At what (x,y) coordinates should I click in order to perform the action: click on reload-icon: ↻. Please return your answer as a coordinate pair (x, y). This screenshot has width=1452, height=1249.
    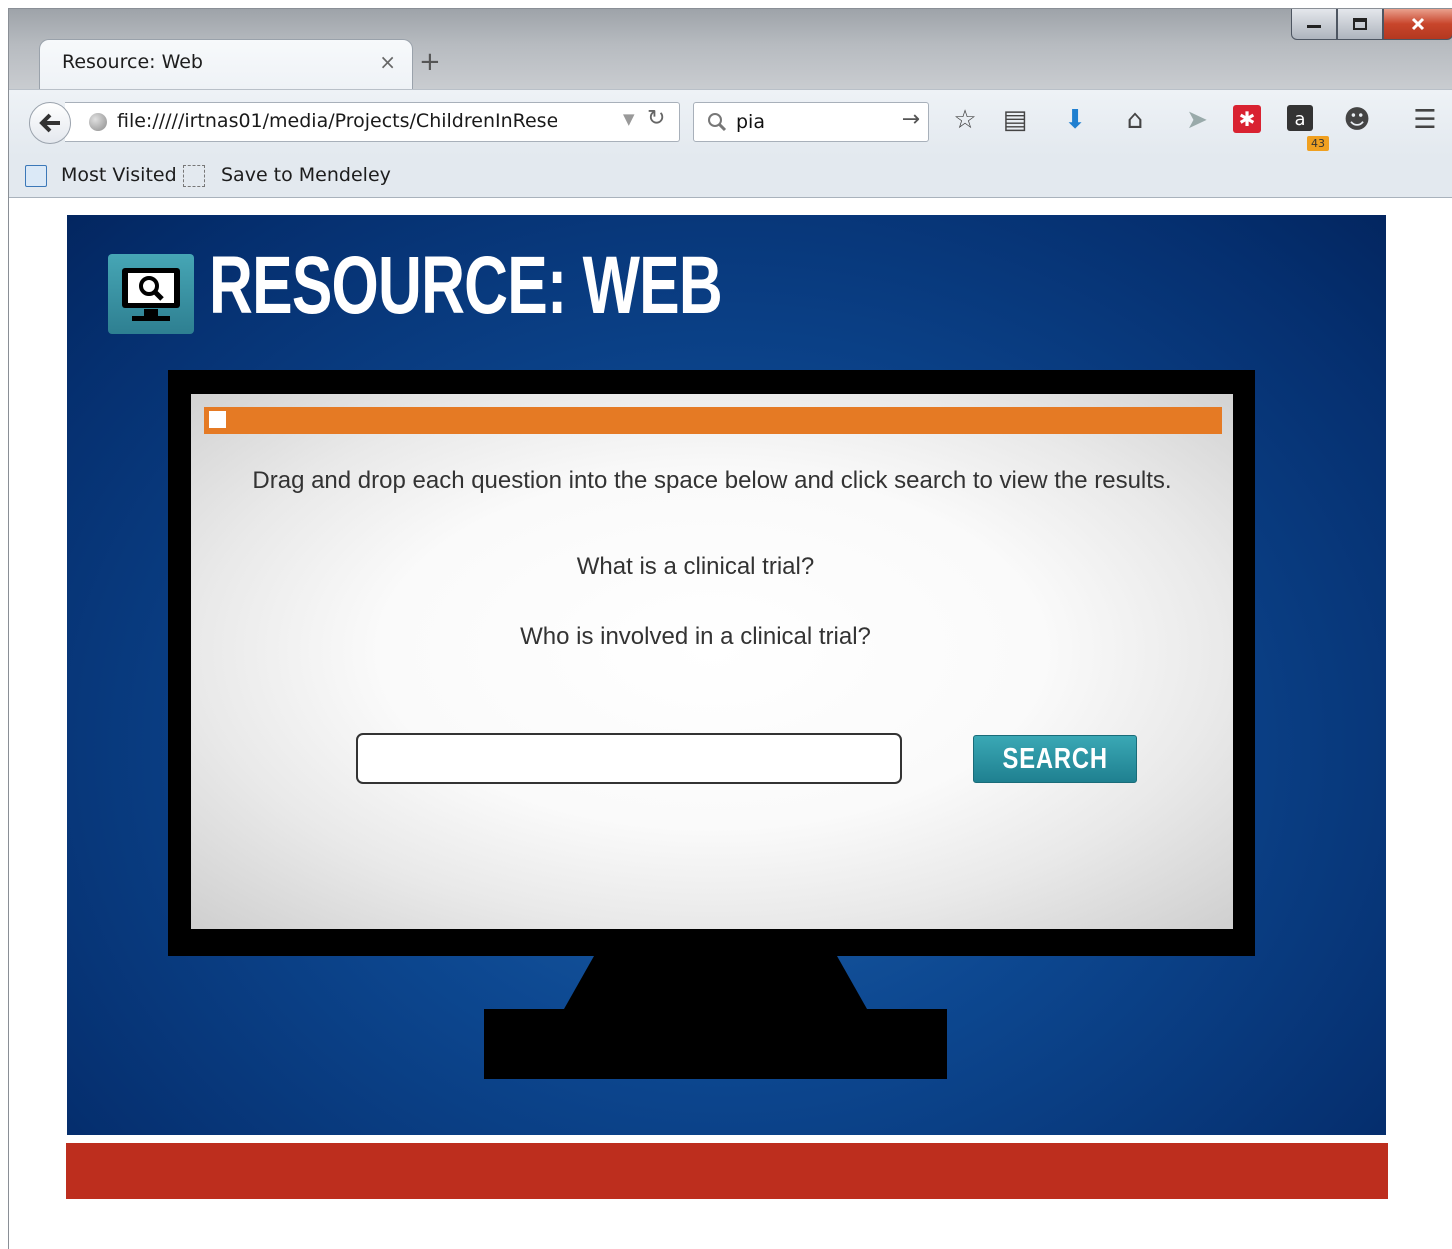
    Looking at the image, I should click on (656, 118).